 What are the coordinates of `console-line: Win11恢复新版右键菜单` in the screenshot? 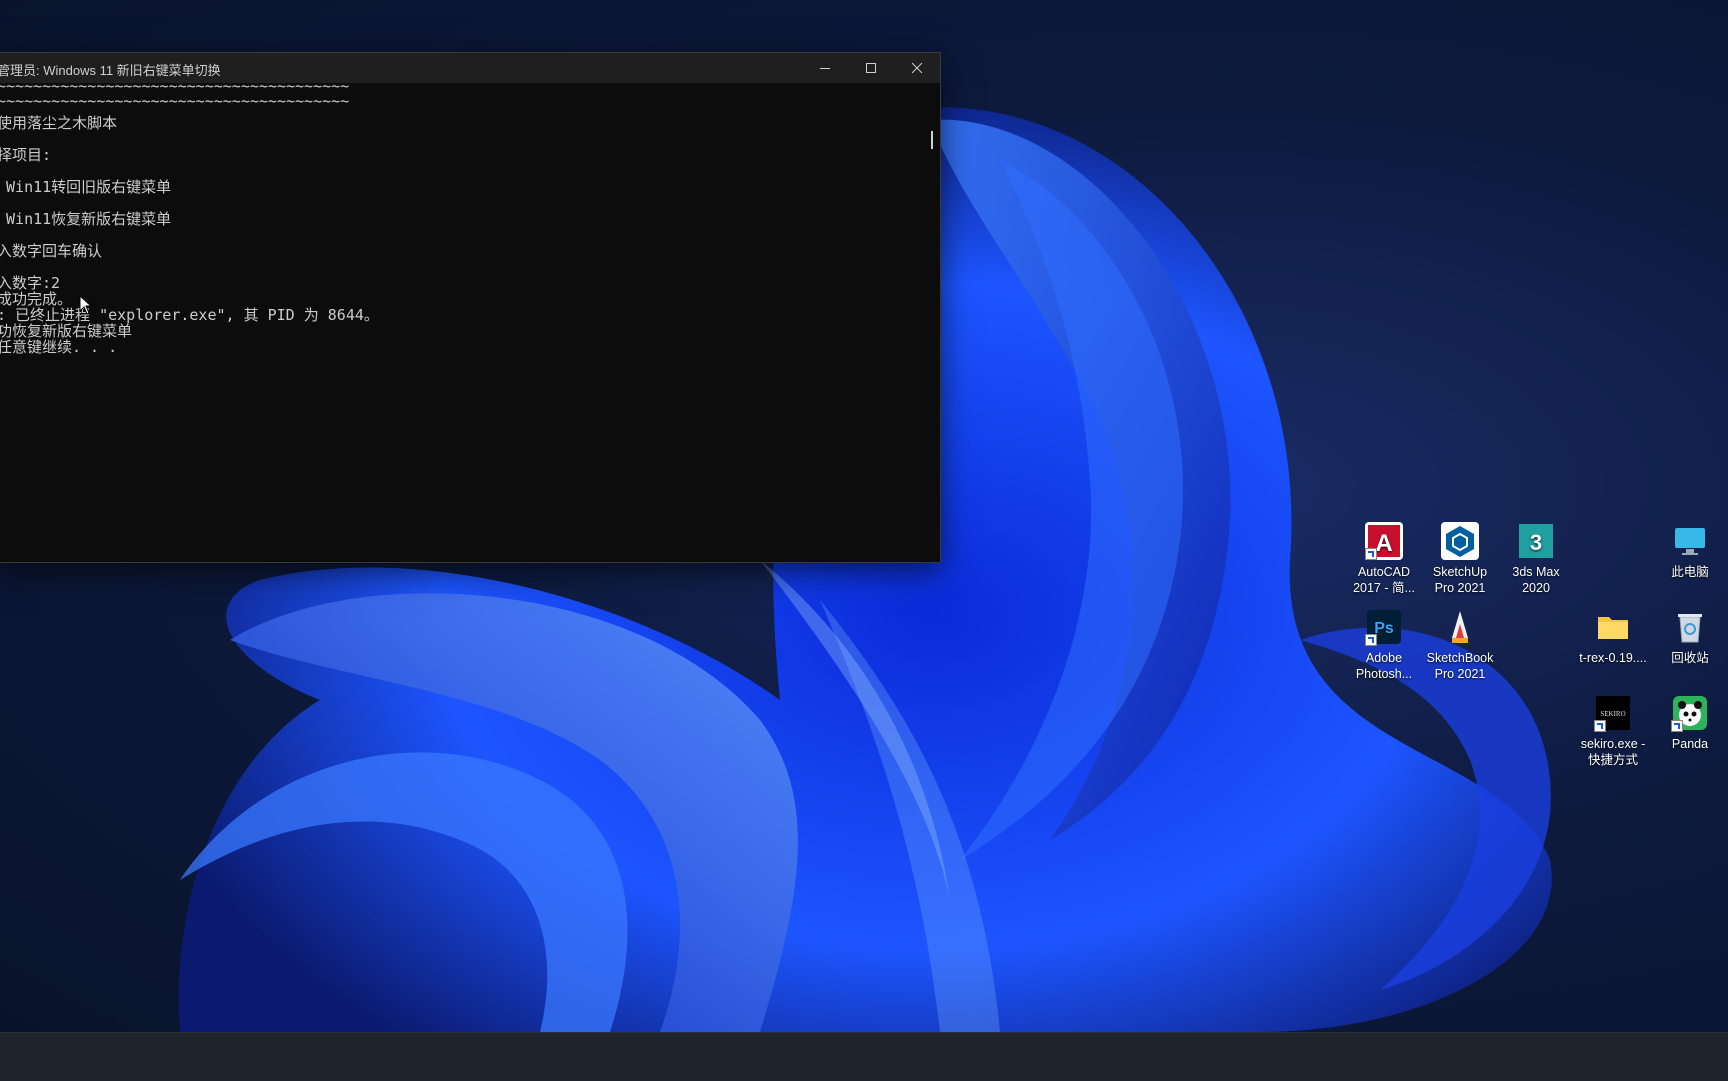 It's located at (86, 219).